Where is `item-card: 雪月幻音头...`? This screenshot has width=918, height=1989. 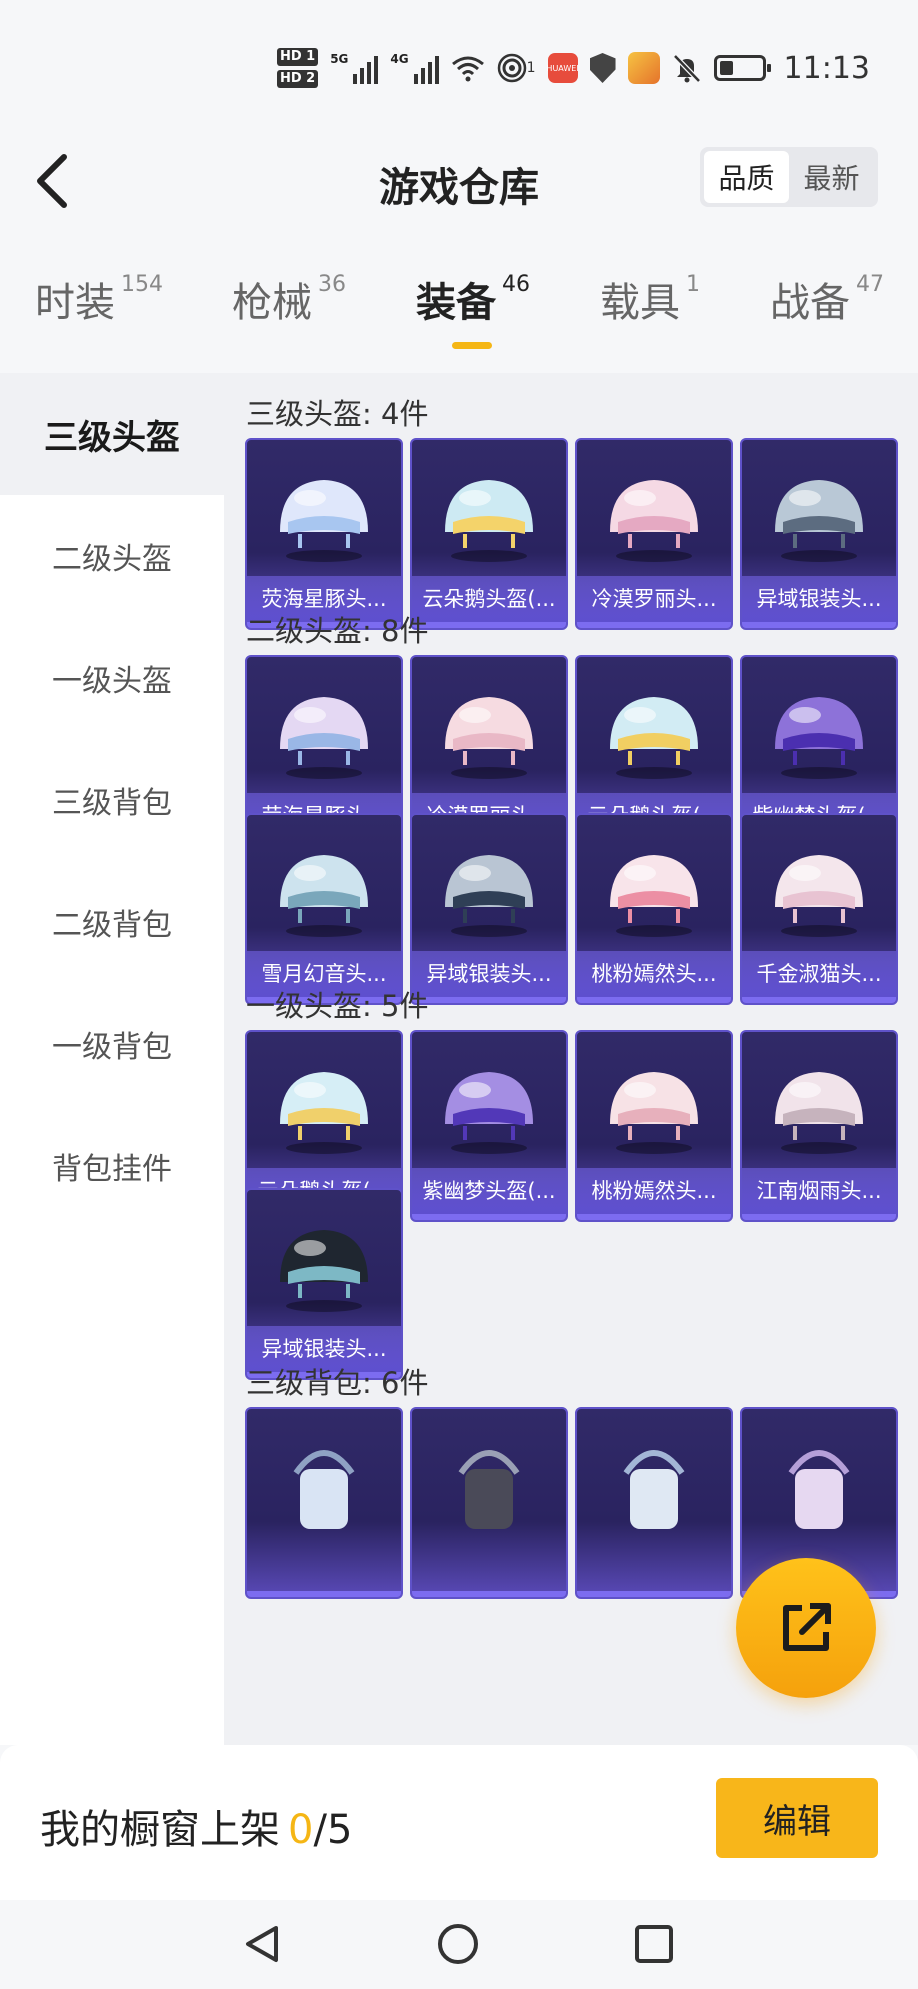 item-card: 雪月幻音头... is located at coordinates (324, 909).